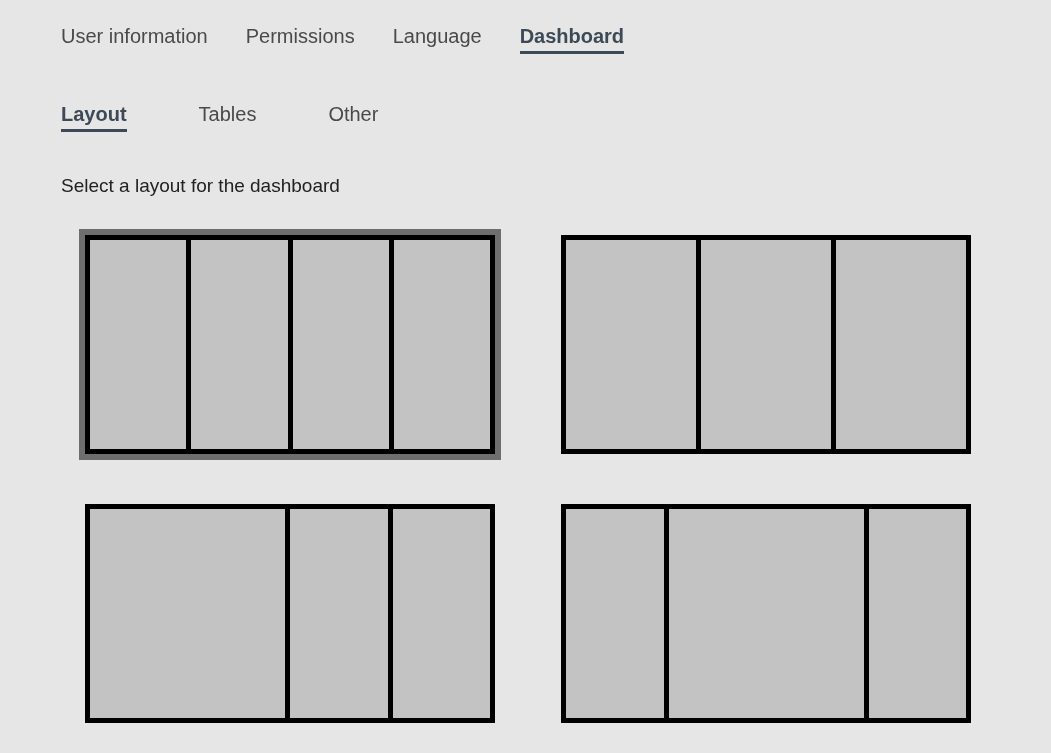 This screenshot has width=1051, height=753. What do you see at coordinates (300, 39) in the screenshot?
I see `tab: Permissions` at bounding box center [300, 39].